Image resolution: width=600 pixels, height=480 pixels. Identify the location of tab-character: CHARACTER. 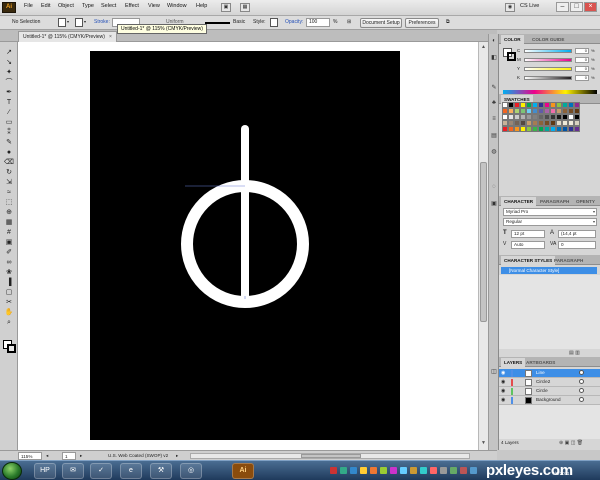
(519, 201).